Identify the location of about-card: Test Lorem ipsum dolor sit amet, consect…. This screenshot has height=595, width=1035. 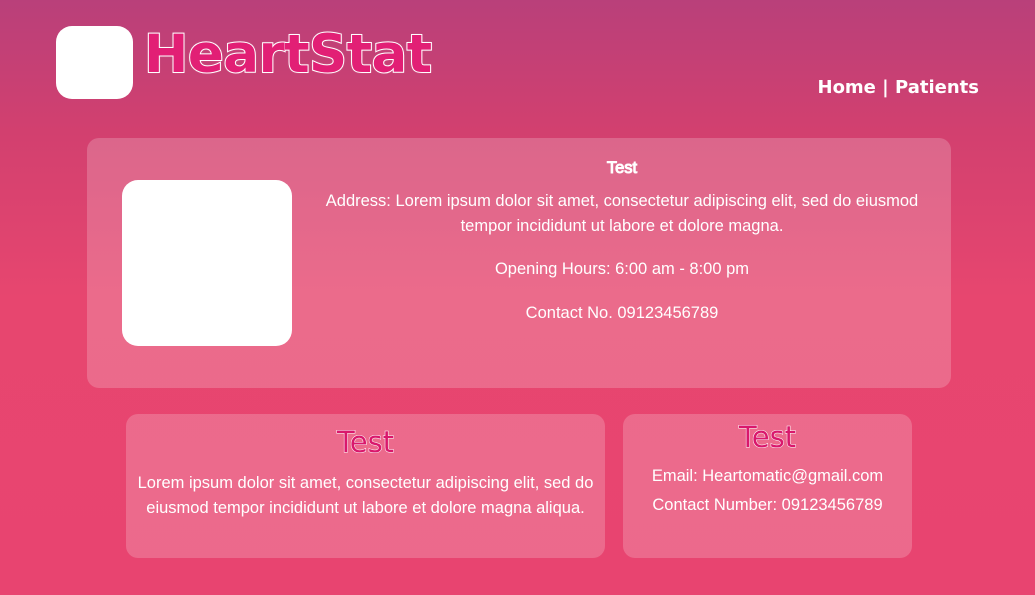
(365, 486).